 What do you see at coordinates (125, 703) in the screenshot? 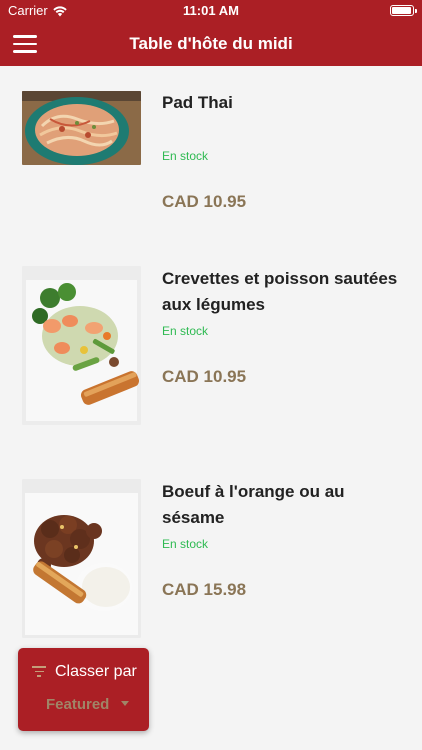
I see `chevron-down-icon` at bounding box center [125, 703].